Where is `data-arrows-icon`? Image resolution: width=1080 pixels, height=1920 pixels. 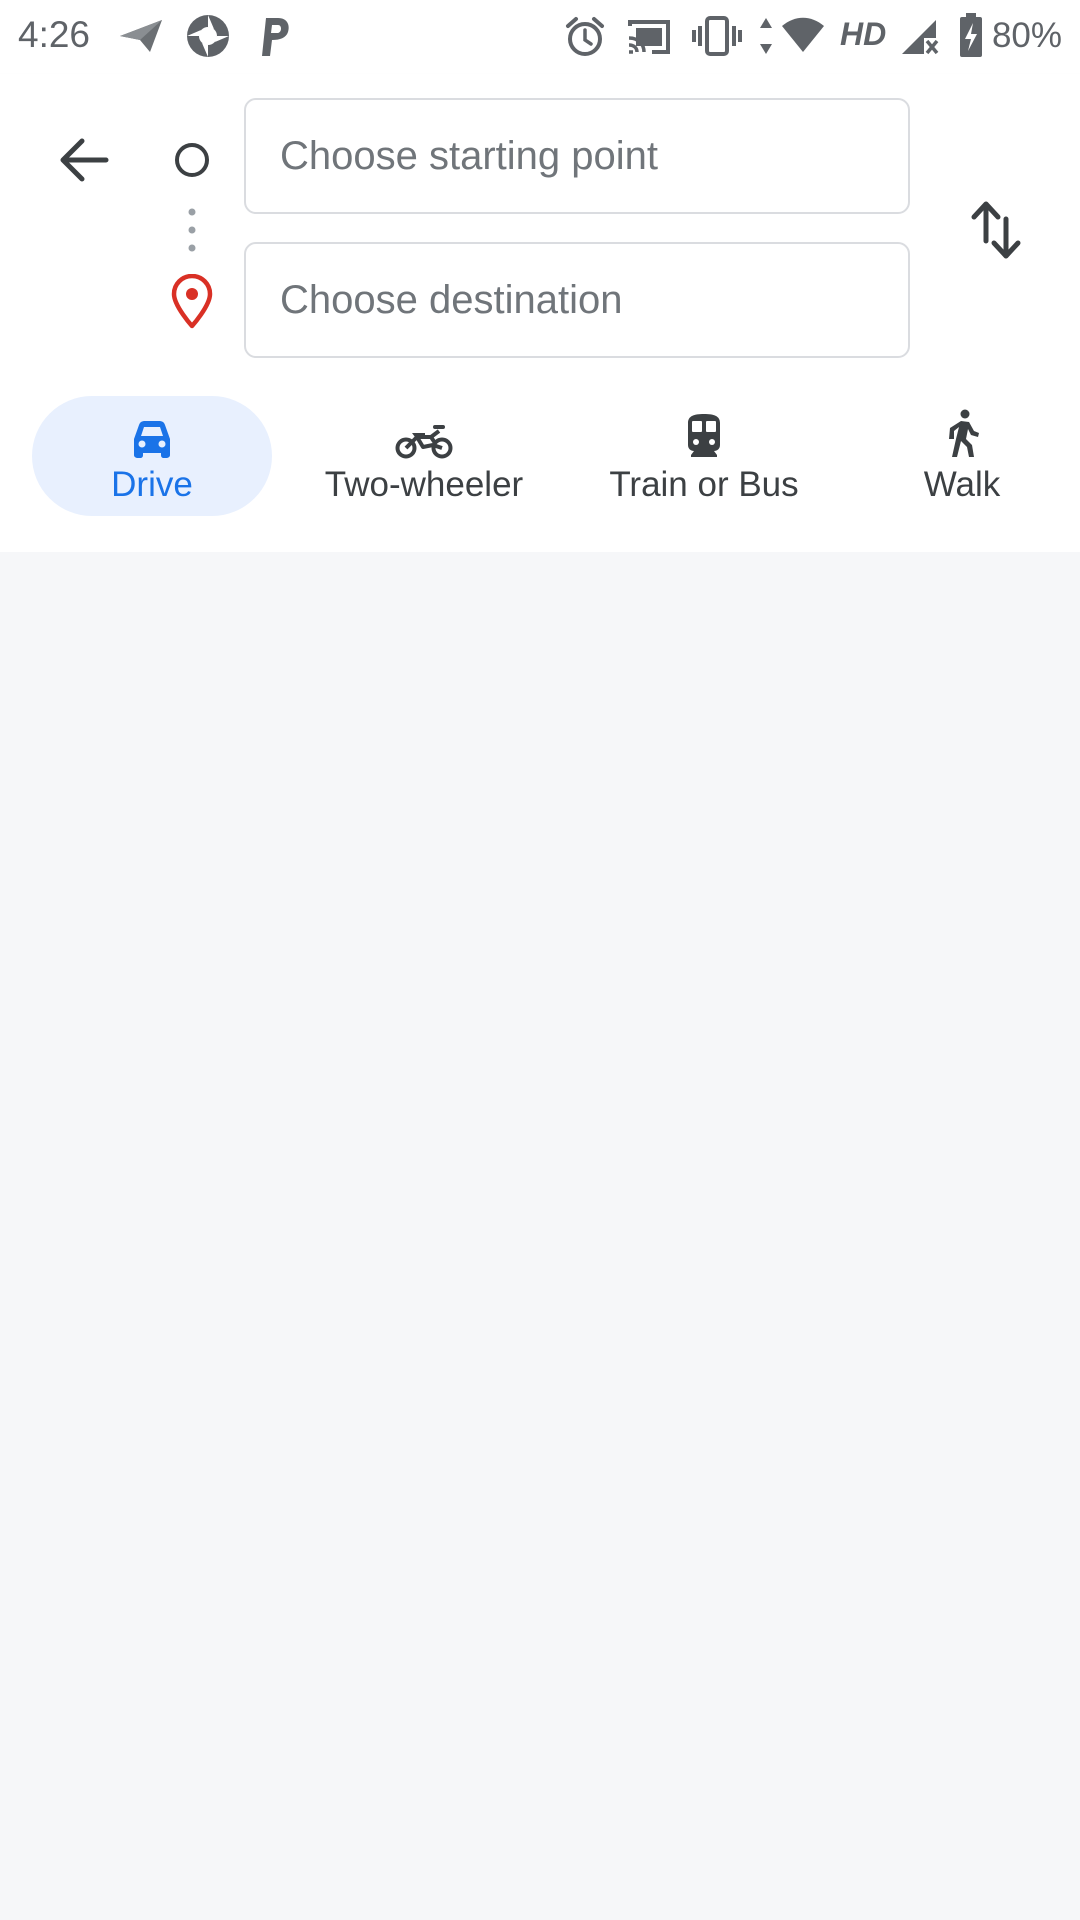
data-arrows-icon is located at coordinates (766, 36).